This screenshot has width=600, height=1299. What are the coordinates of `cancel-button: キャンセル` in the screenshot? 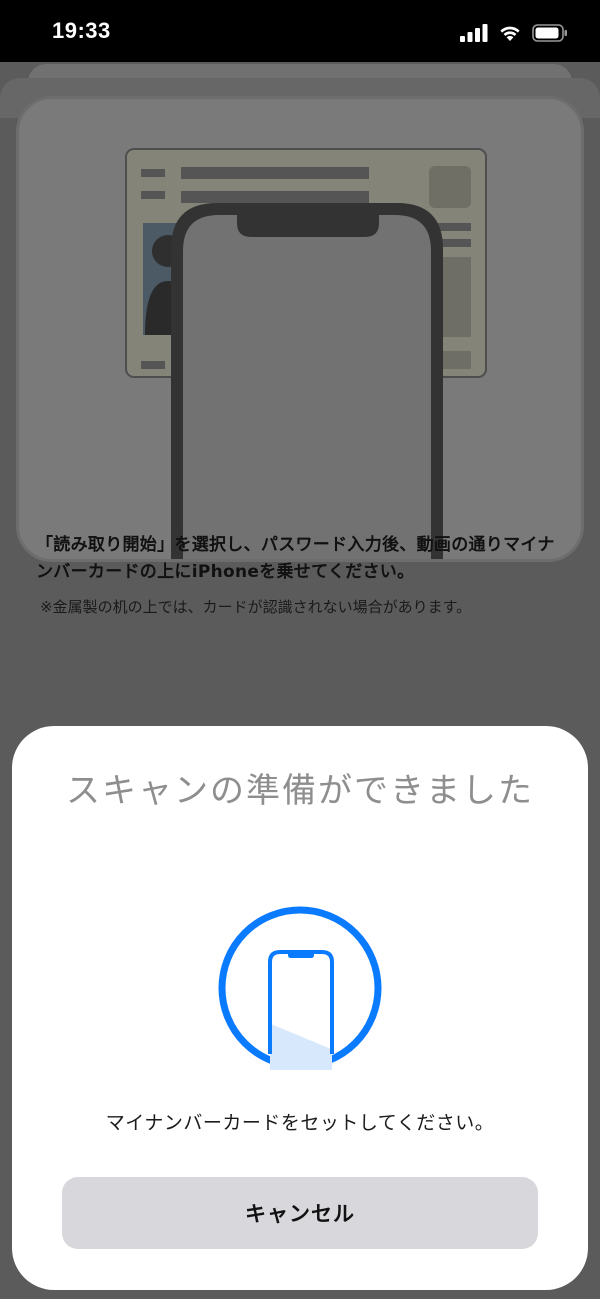 It's located at (300, 1213).